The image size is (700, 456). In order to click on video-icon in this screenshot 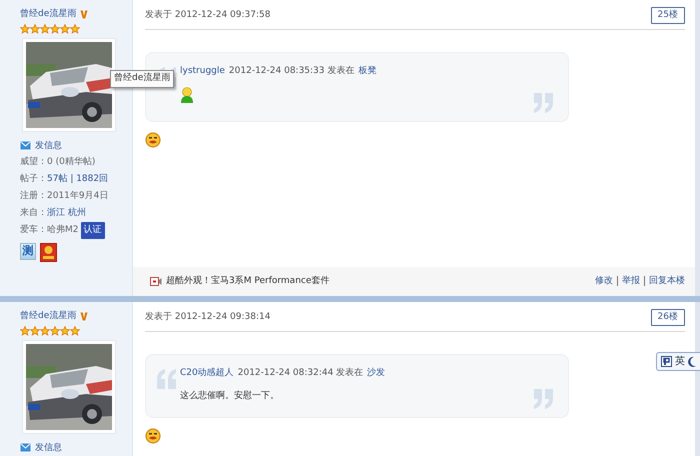, I will do `click(156, 281)`.